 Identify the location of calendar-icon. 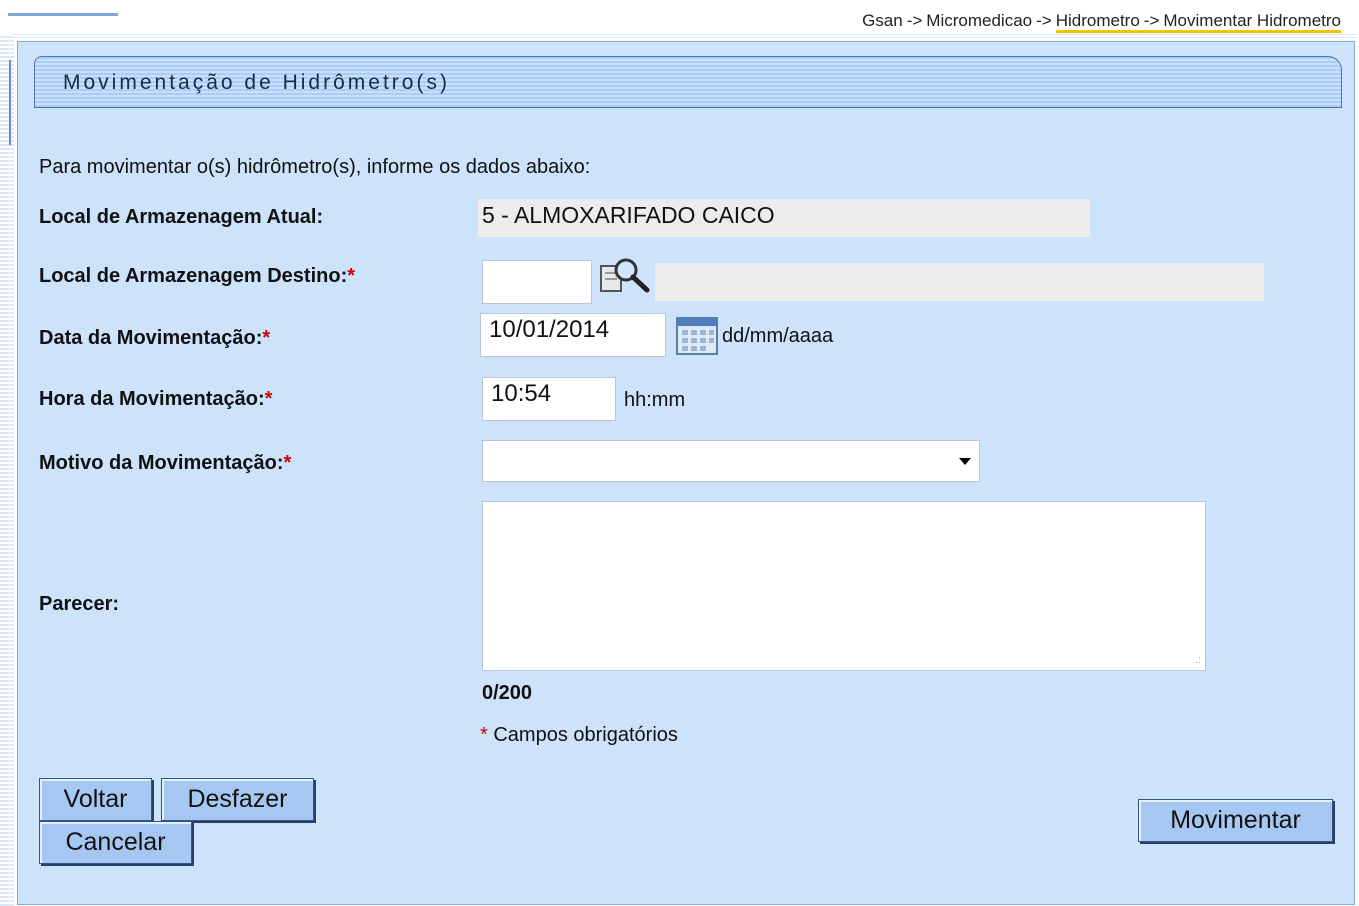
(697, 336).